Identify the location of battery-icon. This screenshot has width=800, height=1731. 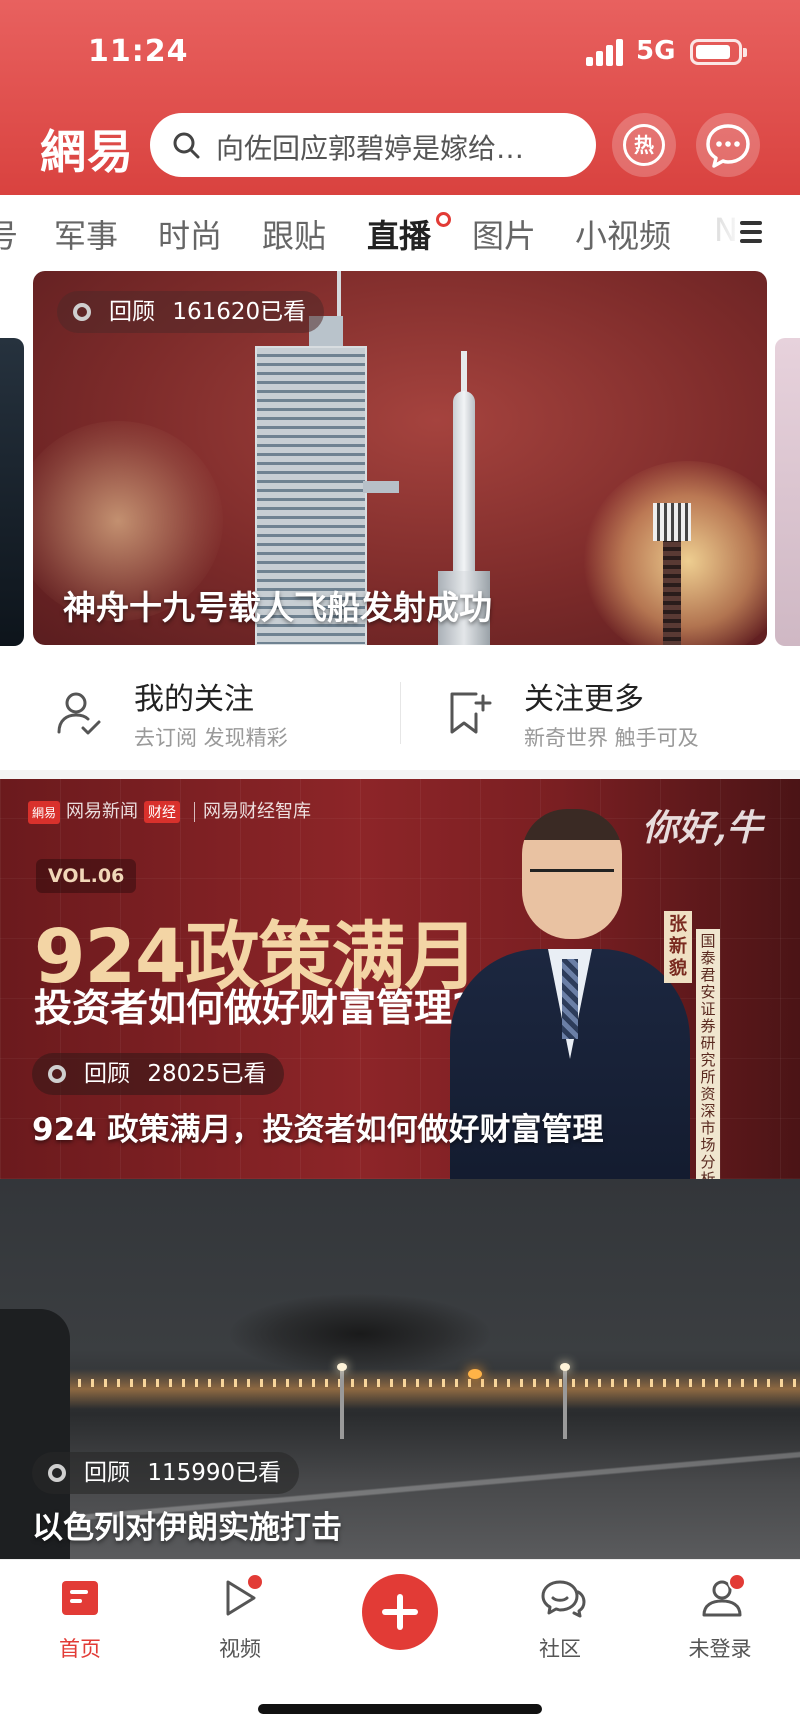
(718, 52).